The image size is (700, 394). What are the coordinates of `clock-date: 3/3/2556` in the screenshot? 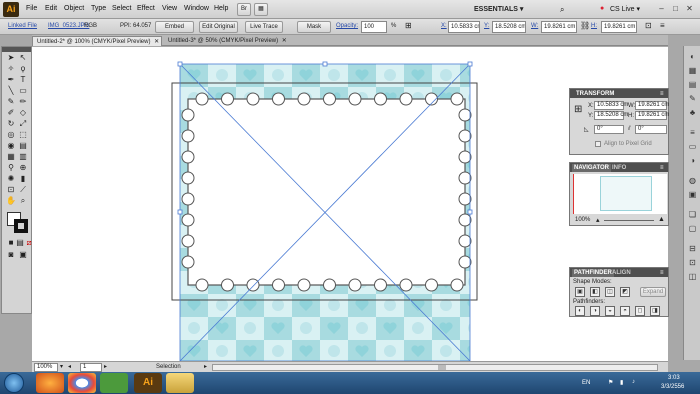 It's located at (672, 387).